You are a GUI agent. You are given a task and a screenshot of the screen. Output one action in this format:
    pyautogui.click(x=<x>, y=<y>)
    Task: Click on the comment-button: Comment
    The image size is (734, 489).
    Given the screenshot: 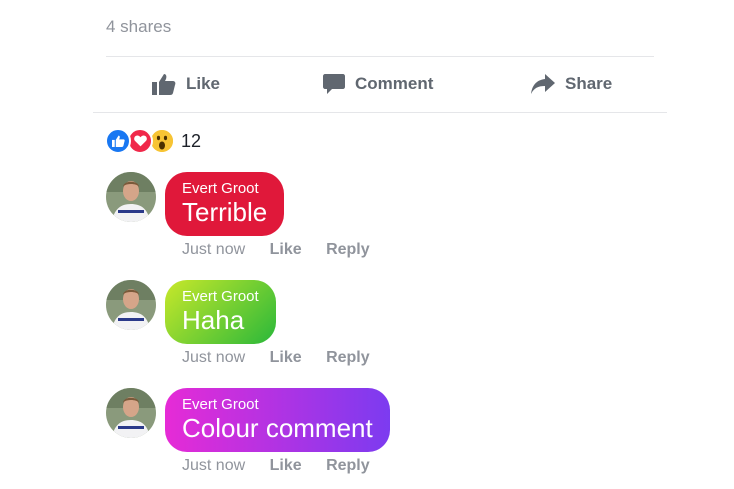 What is the action you would take?
    pyautogui.click(x=378, y=84)
    